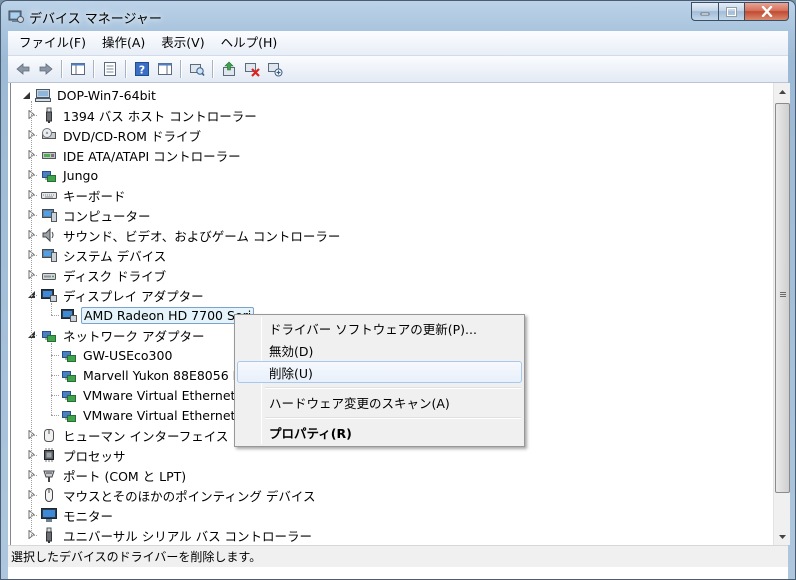 The height and width of the screenshot is (580, 796). What do you see at coordinates (49, 276) in the screenshot?
I see `disk-icon` at bounding box center [49, 276].